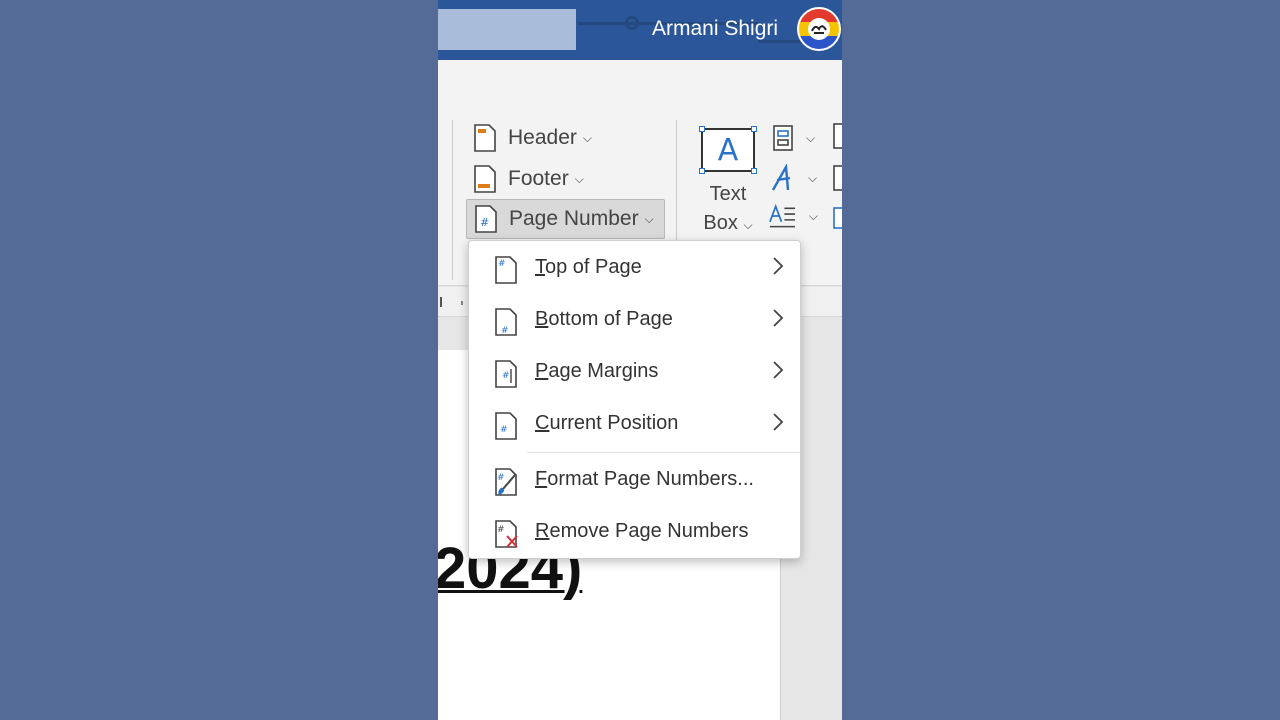 The height and width of the screenshot is (720, 1280). Describe the element at coordinates (782, 215) in the screenshot. I see `drop-cap-icon` at that location.